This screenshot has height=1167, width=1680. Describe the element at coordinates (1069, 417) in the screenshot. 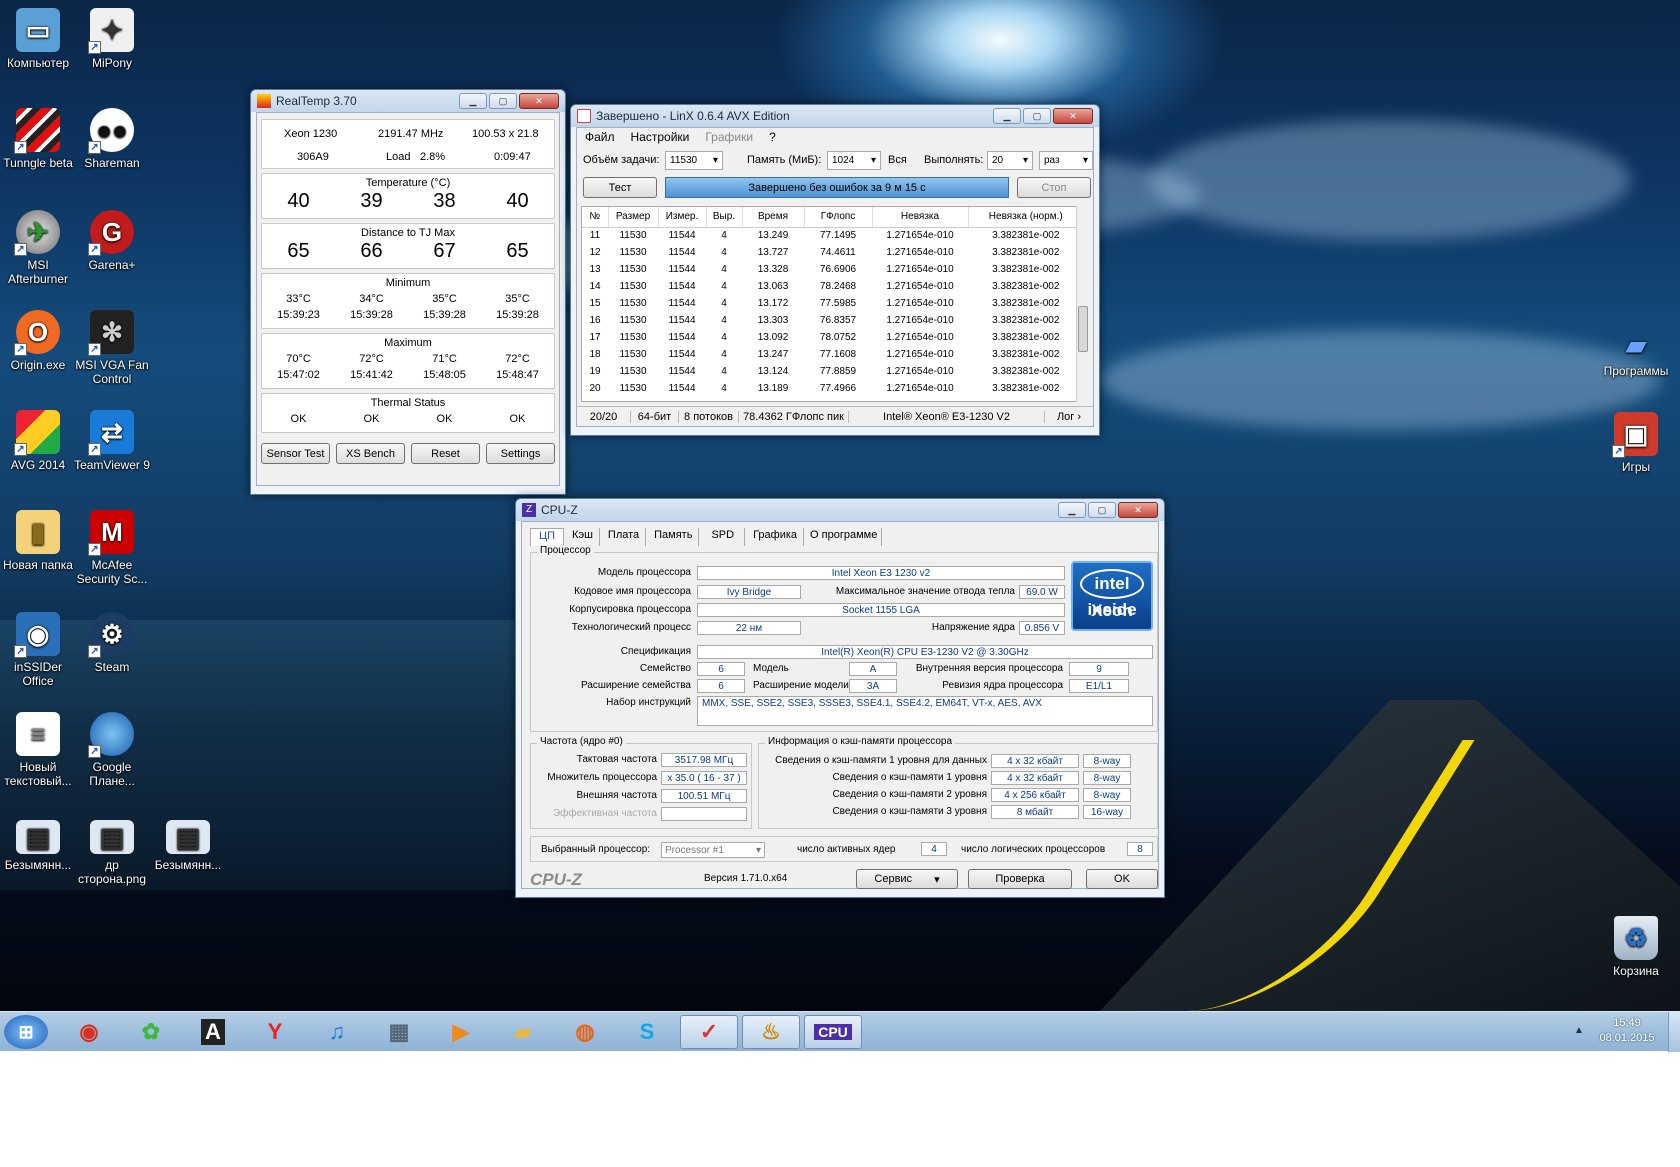

I see `log-button: Лог ›` at that location.